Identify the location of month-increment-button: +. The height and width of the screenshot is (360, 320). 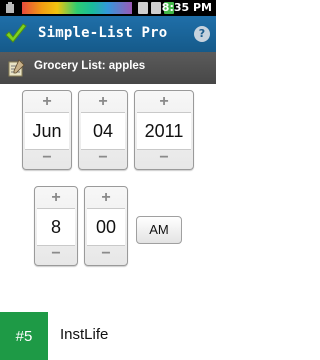
(47, 102).